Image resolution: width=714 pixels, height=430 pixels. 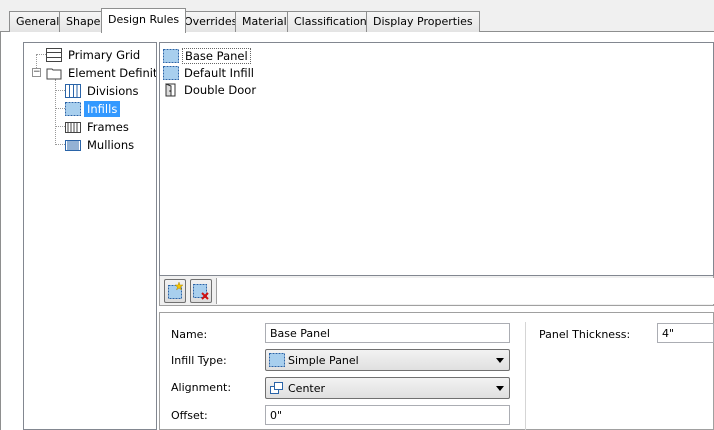 What do you see at coordinates (83, 21) in the screenshot?
I see `tab-label: Shape` at bounding box center [83, 21].